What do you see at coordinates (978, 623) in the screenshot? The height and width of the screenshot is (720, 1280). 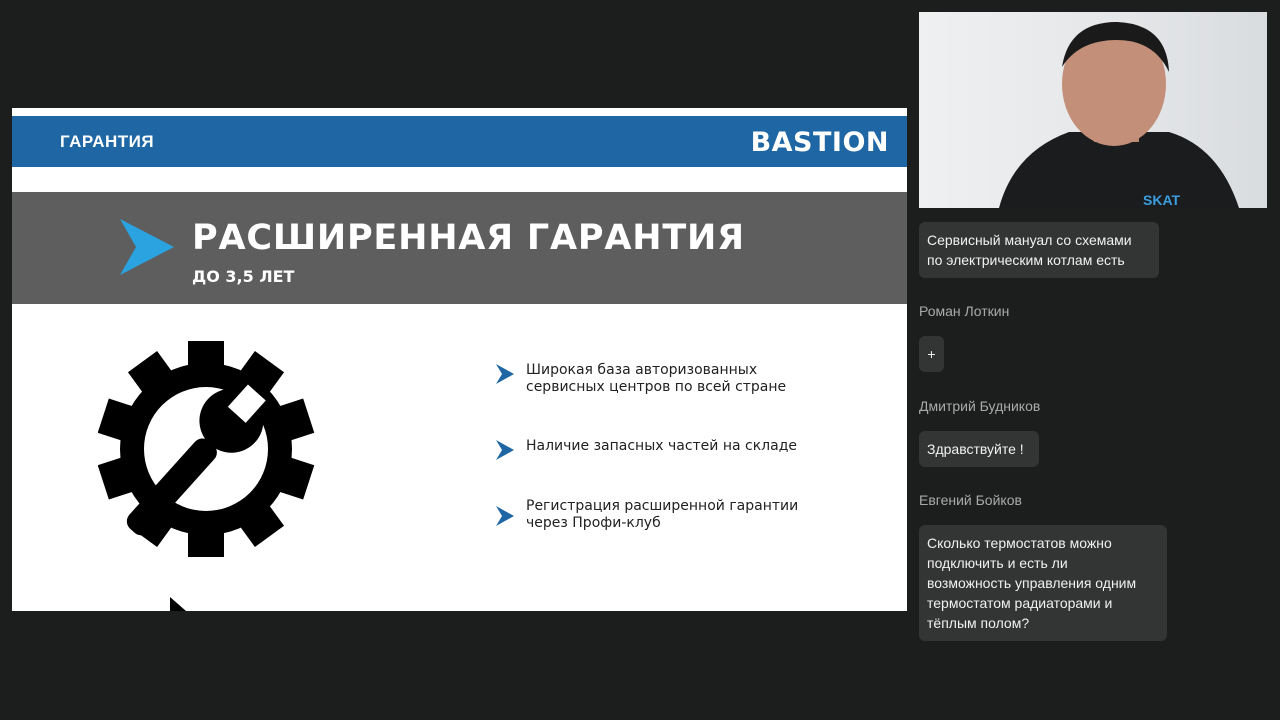 I see `chat-message-line: тёплым полом?` at bounding box center [978, 623].